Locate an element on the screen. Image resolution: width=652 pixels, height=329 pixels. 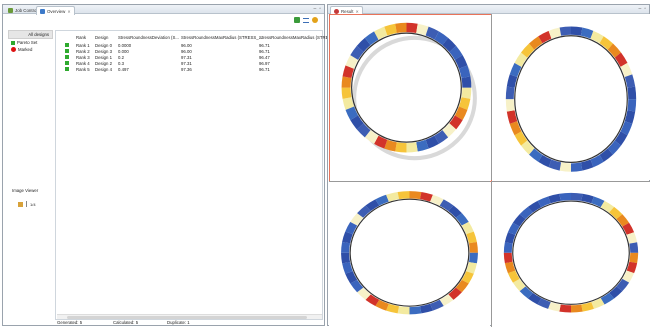
stress-ring-image is located at coordinates (571, 252).